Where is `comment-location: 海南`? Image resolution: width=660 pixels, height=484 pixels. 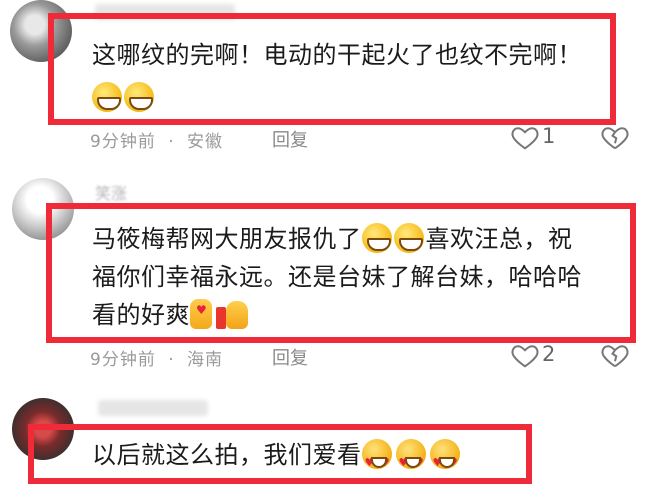 comment-location: 海南 is located at coordinates (205, 360).